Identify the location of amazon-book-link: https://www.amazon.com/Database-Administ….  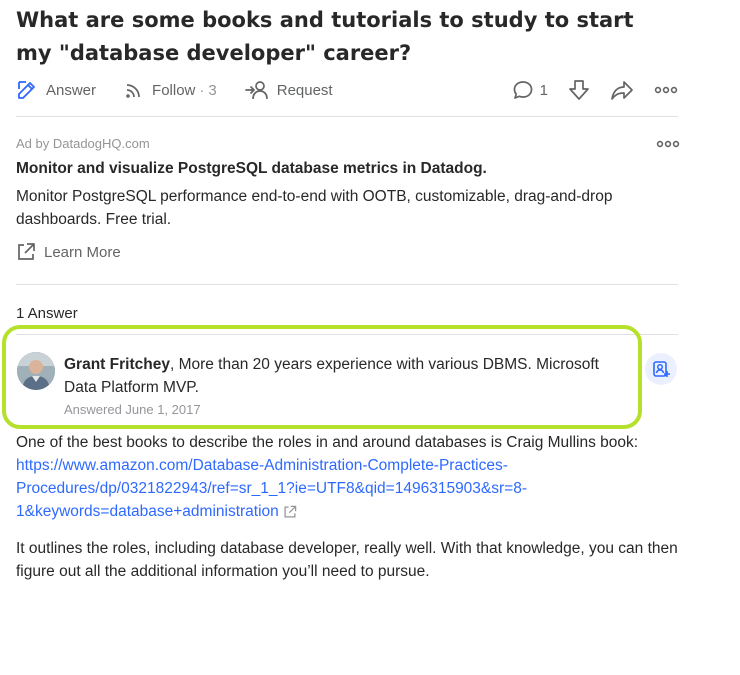
(271, 488).